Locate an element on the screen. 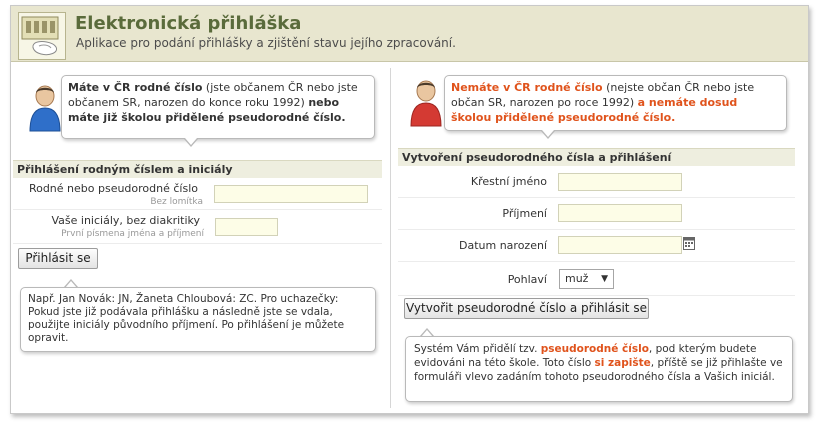 The width and height of the screenshot is (820, 427). gender-select: muž ▼ is located at coordinates (586, 279).